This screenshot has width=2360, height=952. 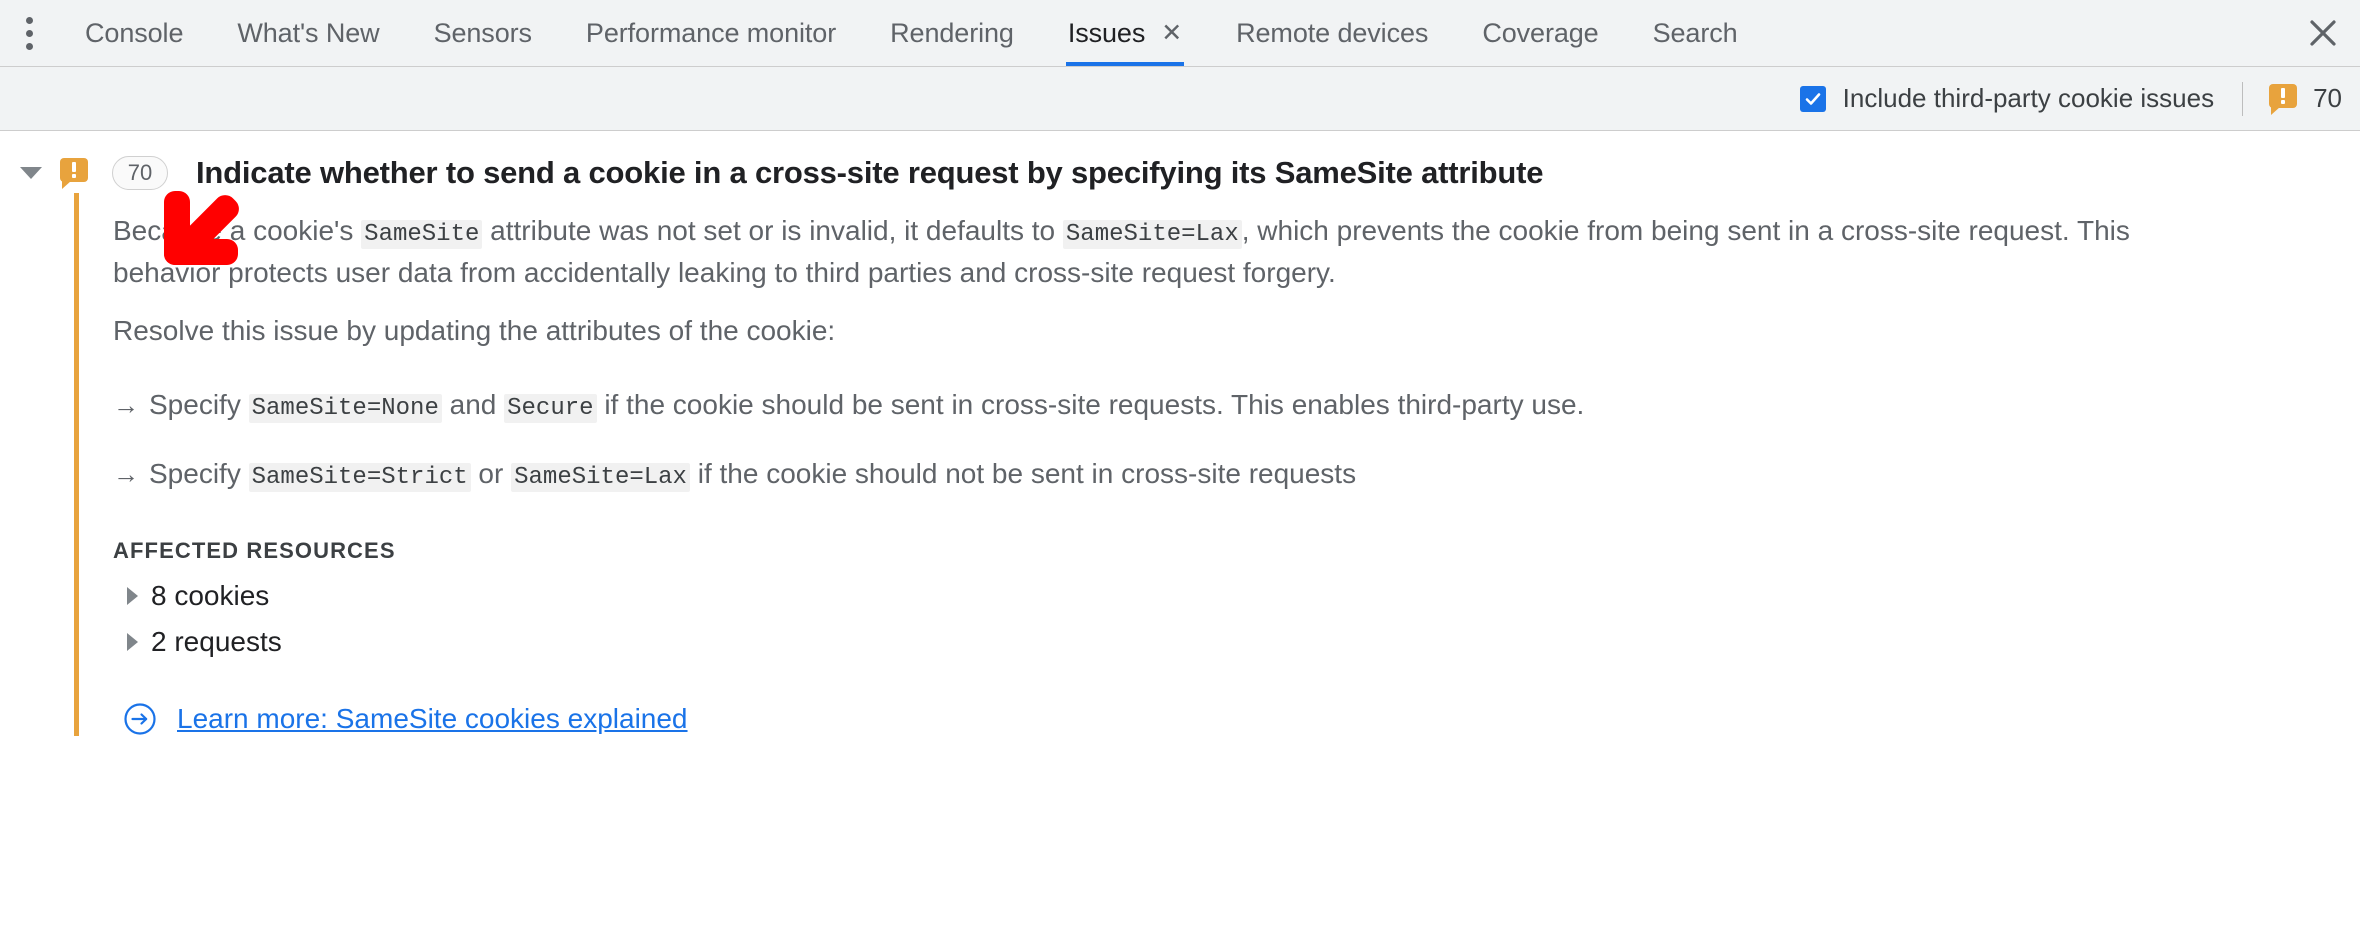 I want to click on affected-resources-list: 8 cookies 2 requests, so click(x=1236, y=619).